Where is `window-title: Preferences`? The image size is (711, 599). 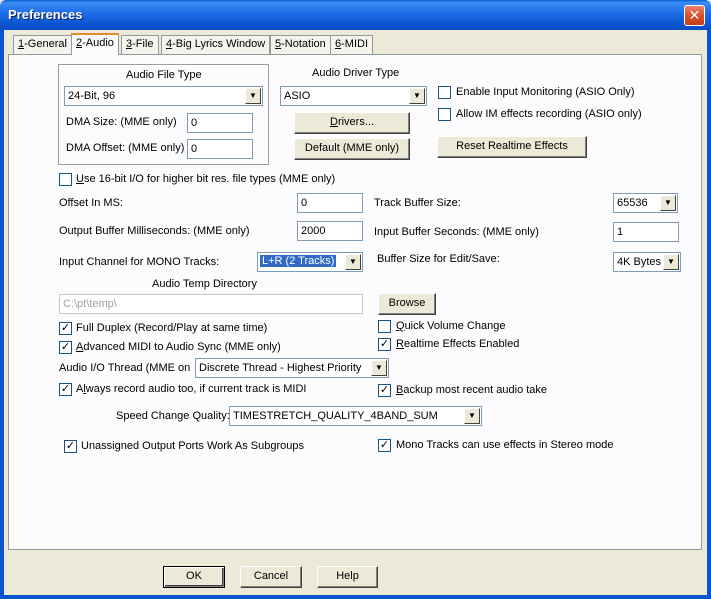 window-title: Preferences is located at coordinates (45, 14).